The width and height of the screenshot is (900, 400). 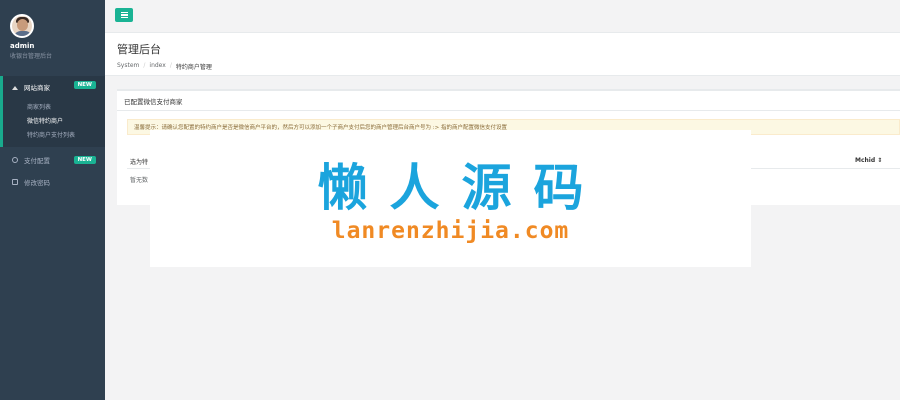 I want to click on page-heading: 管理后台 System / index / 特约商户管理, so click(x=502, y=54).